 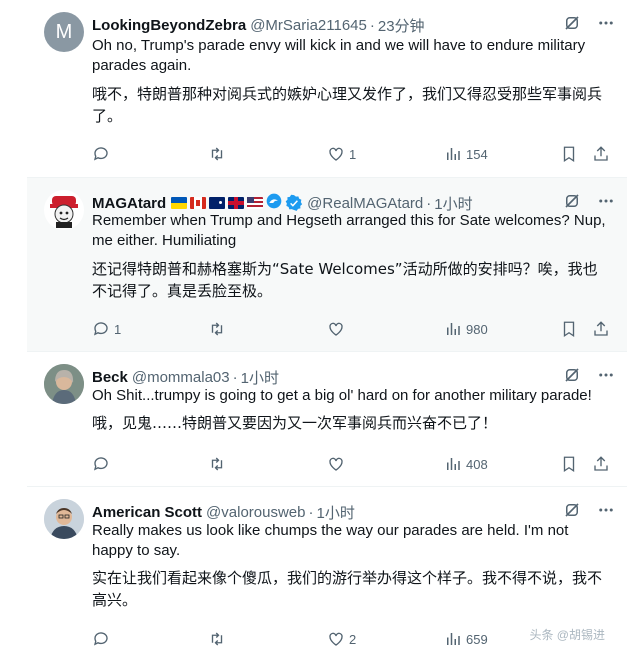 I want to click on usa-flag-icon, so click(x=255, y=203).